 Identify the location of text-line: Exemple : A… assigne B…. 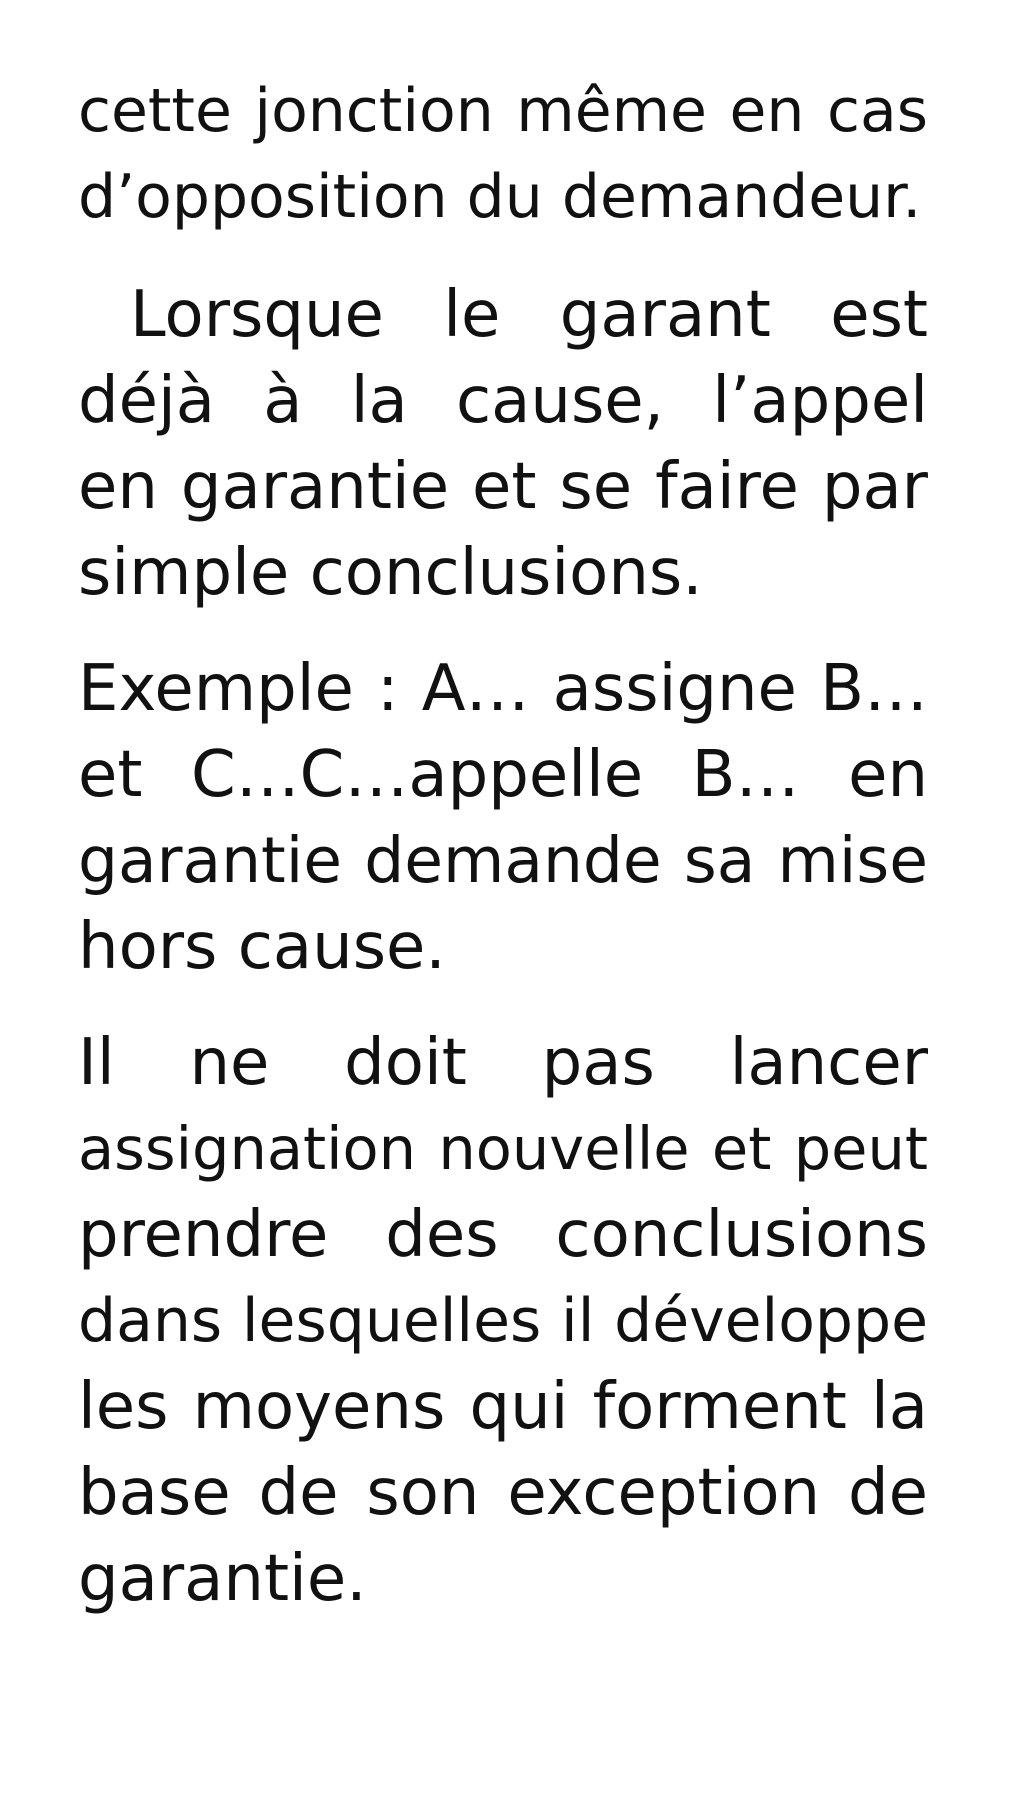
(503, 689).